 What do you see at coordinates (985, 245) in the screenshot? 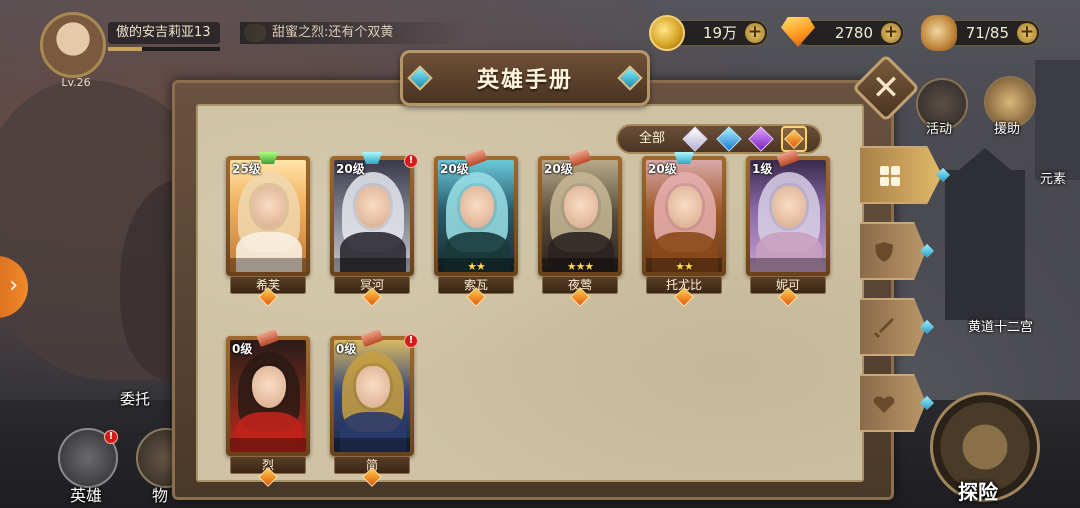
I see `background-castle` at bounding box center [985, 245].